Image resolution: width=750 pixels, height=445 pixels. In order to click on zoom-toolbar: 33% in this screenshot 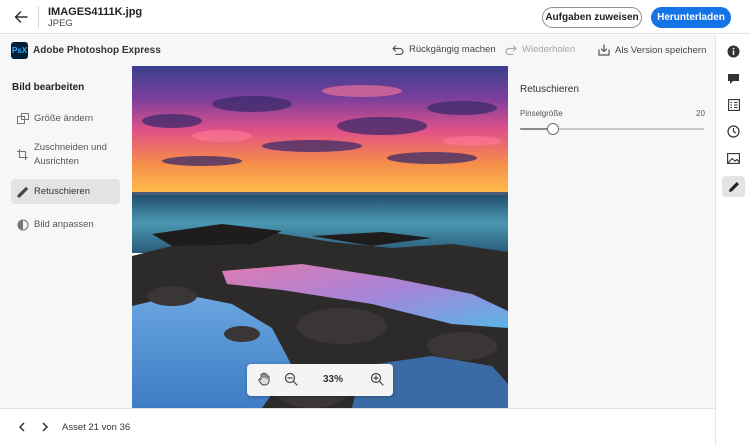, I will do `click(320, 380)`.